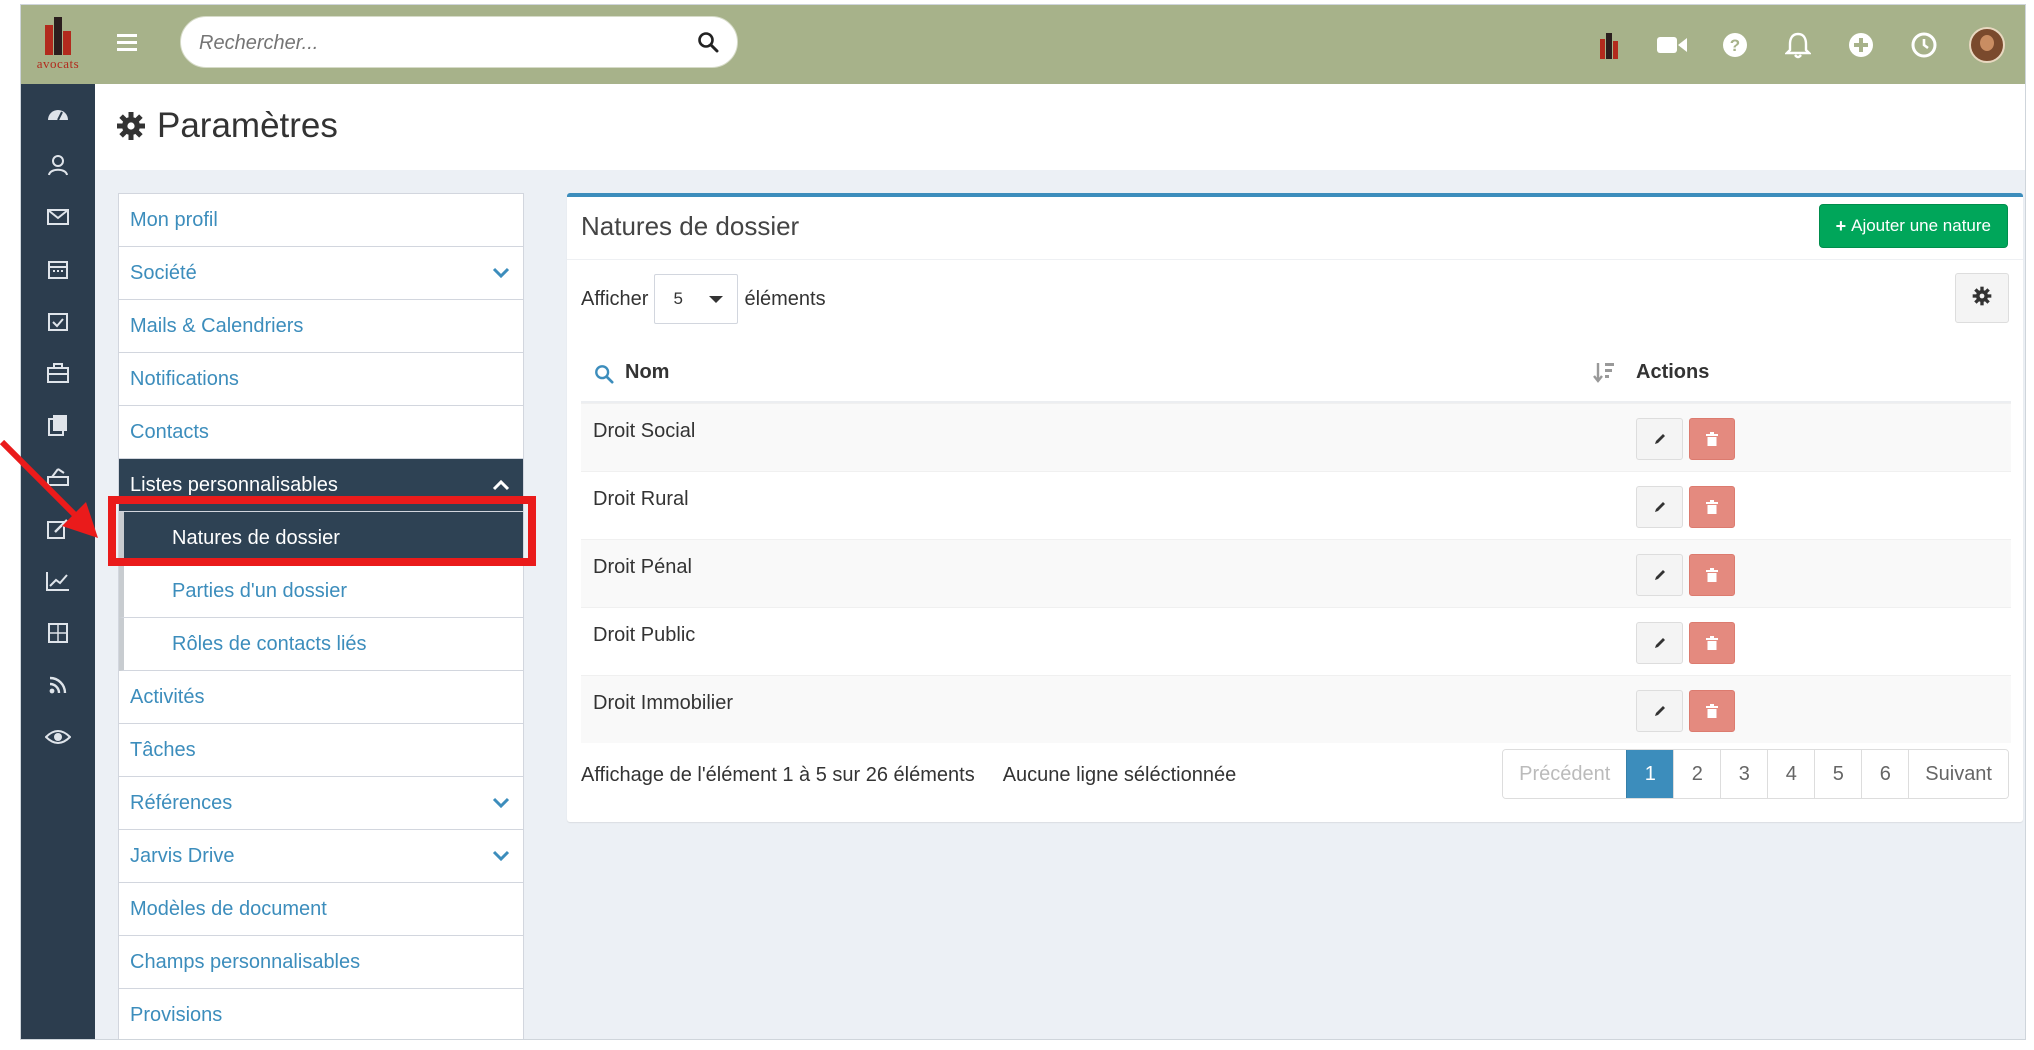  Describe the element at coordinates (321, 591) in the screenshot. I see `submenu-item-parties-dossier: Parties d'un dossier` at that location.